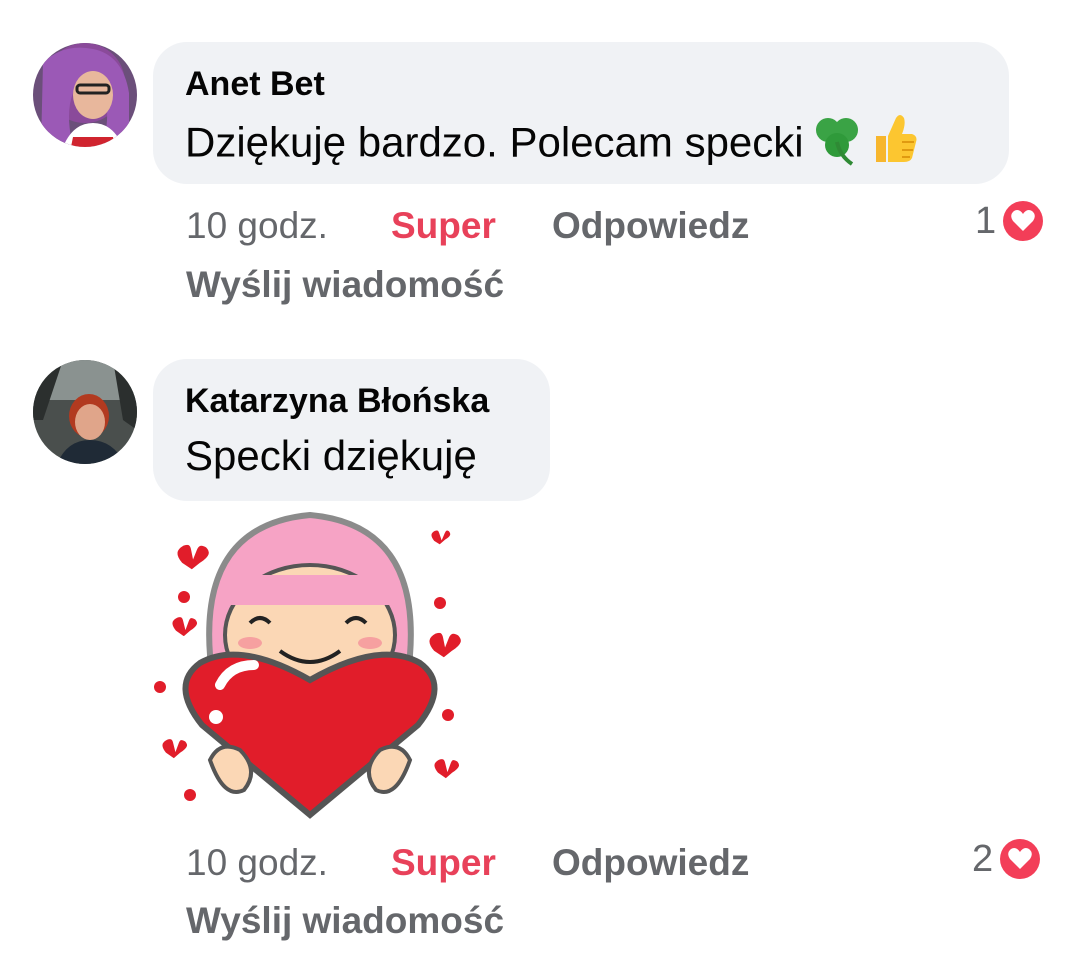 The image size is (1080, 976). I want to click on reaction-summary: 1, so click(1011, 221).